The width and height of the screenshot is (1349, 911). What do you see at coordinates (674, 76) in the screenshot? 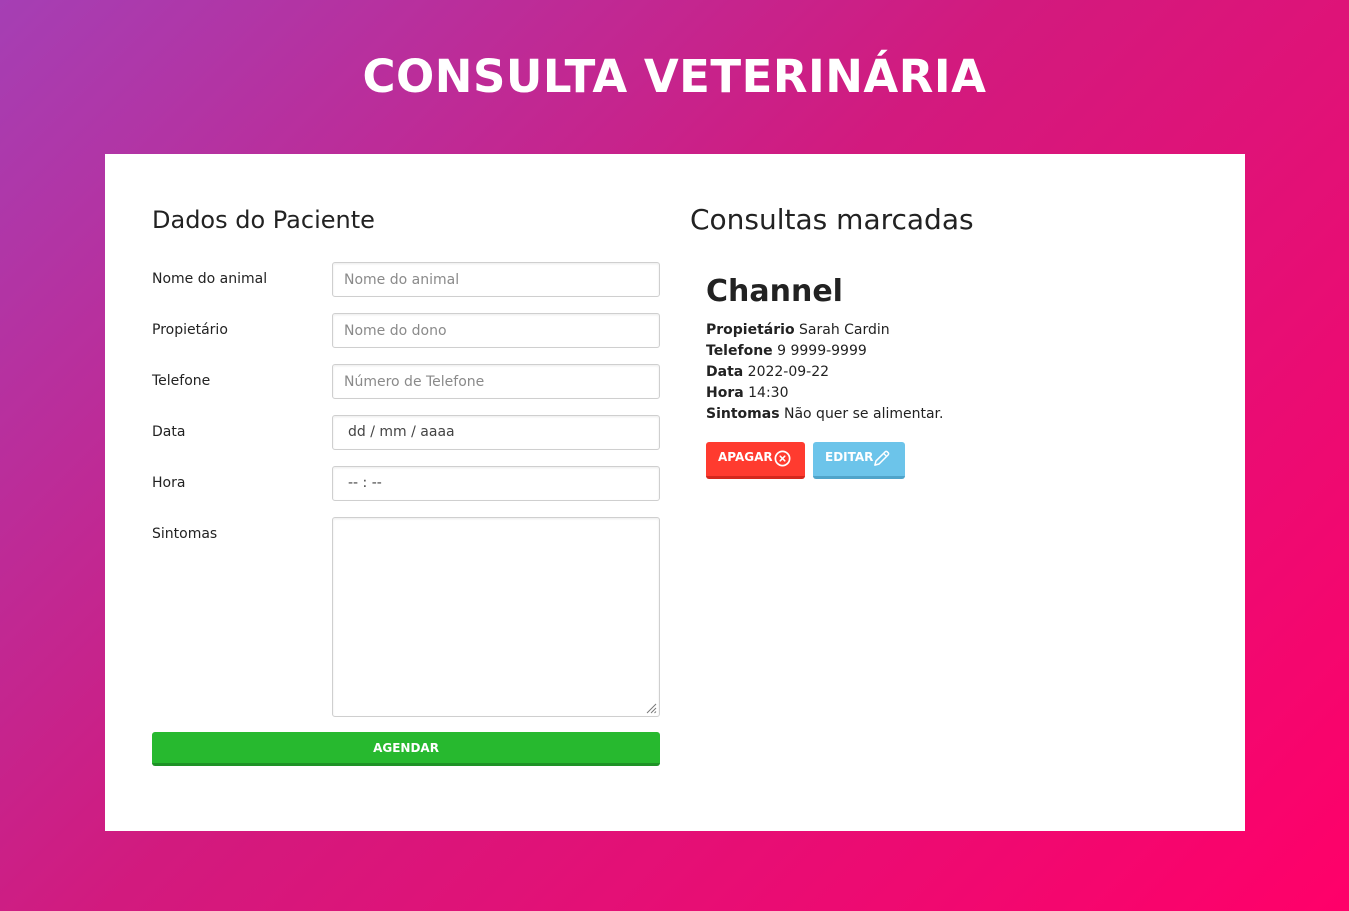
I see `page-title: CONSULTA VETERINÁRIA` at bounding box center [674, 76].